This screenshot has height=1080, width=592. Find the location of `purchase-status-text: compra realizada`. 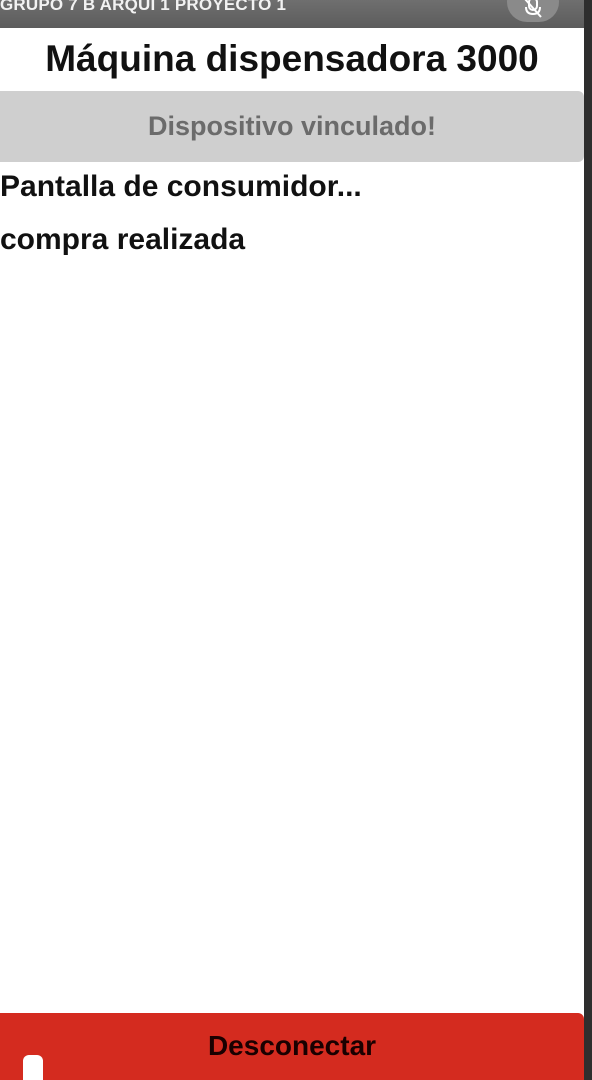

purchase-status-text: compra realizada is located at coordinates (123, 239).